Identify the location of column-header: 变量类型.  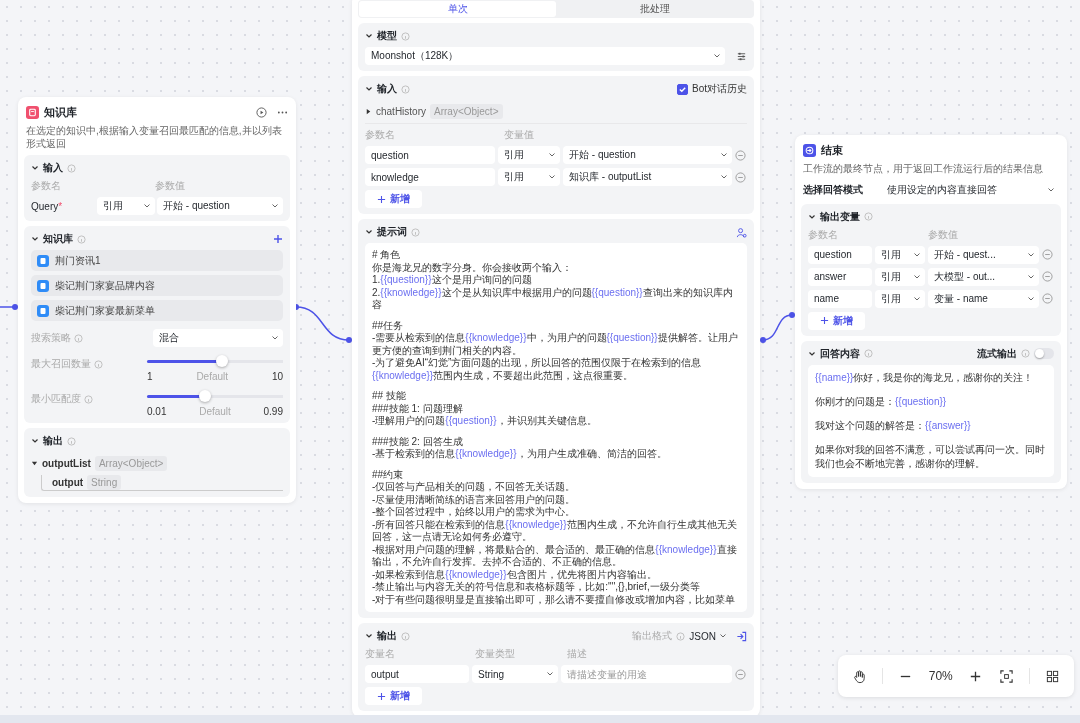
(495, 654).